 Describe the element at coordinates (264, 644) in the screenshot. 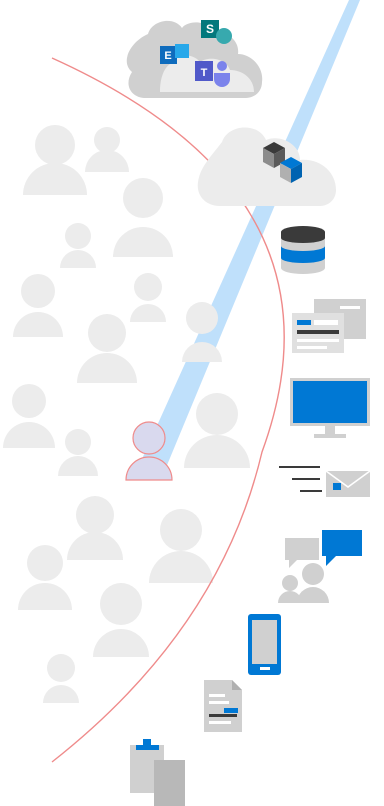

I see `mobile-phone-icon` at that location.